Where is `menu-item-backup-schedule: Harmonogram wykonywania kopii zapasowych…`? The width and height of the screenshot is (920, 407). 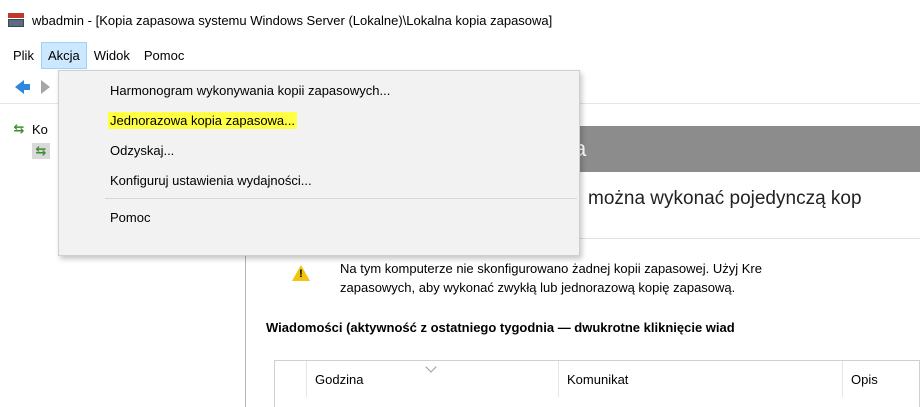
menu-item-backup-schedule: Harmonogram wykonywania kopii zapasowych… is located at coordinates (319, 90).